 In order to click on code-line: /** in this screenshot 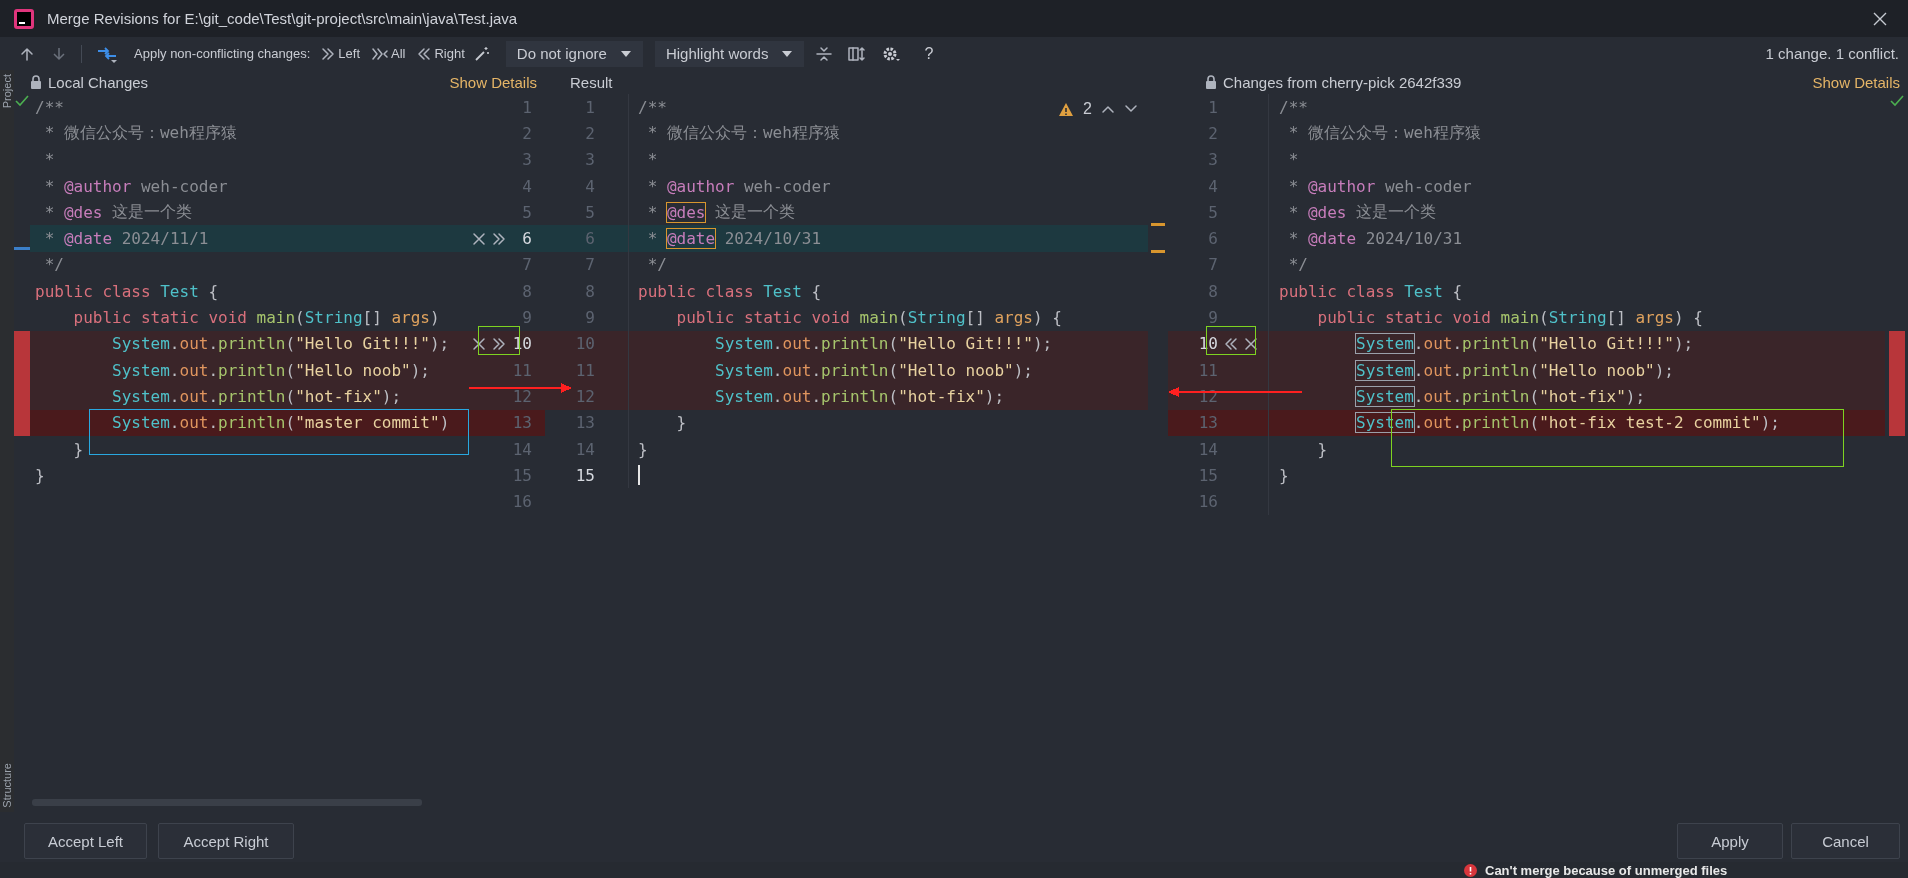, I will do `click(1576, 107)`.